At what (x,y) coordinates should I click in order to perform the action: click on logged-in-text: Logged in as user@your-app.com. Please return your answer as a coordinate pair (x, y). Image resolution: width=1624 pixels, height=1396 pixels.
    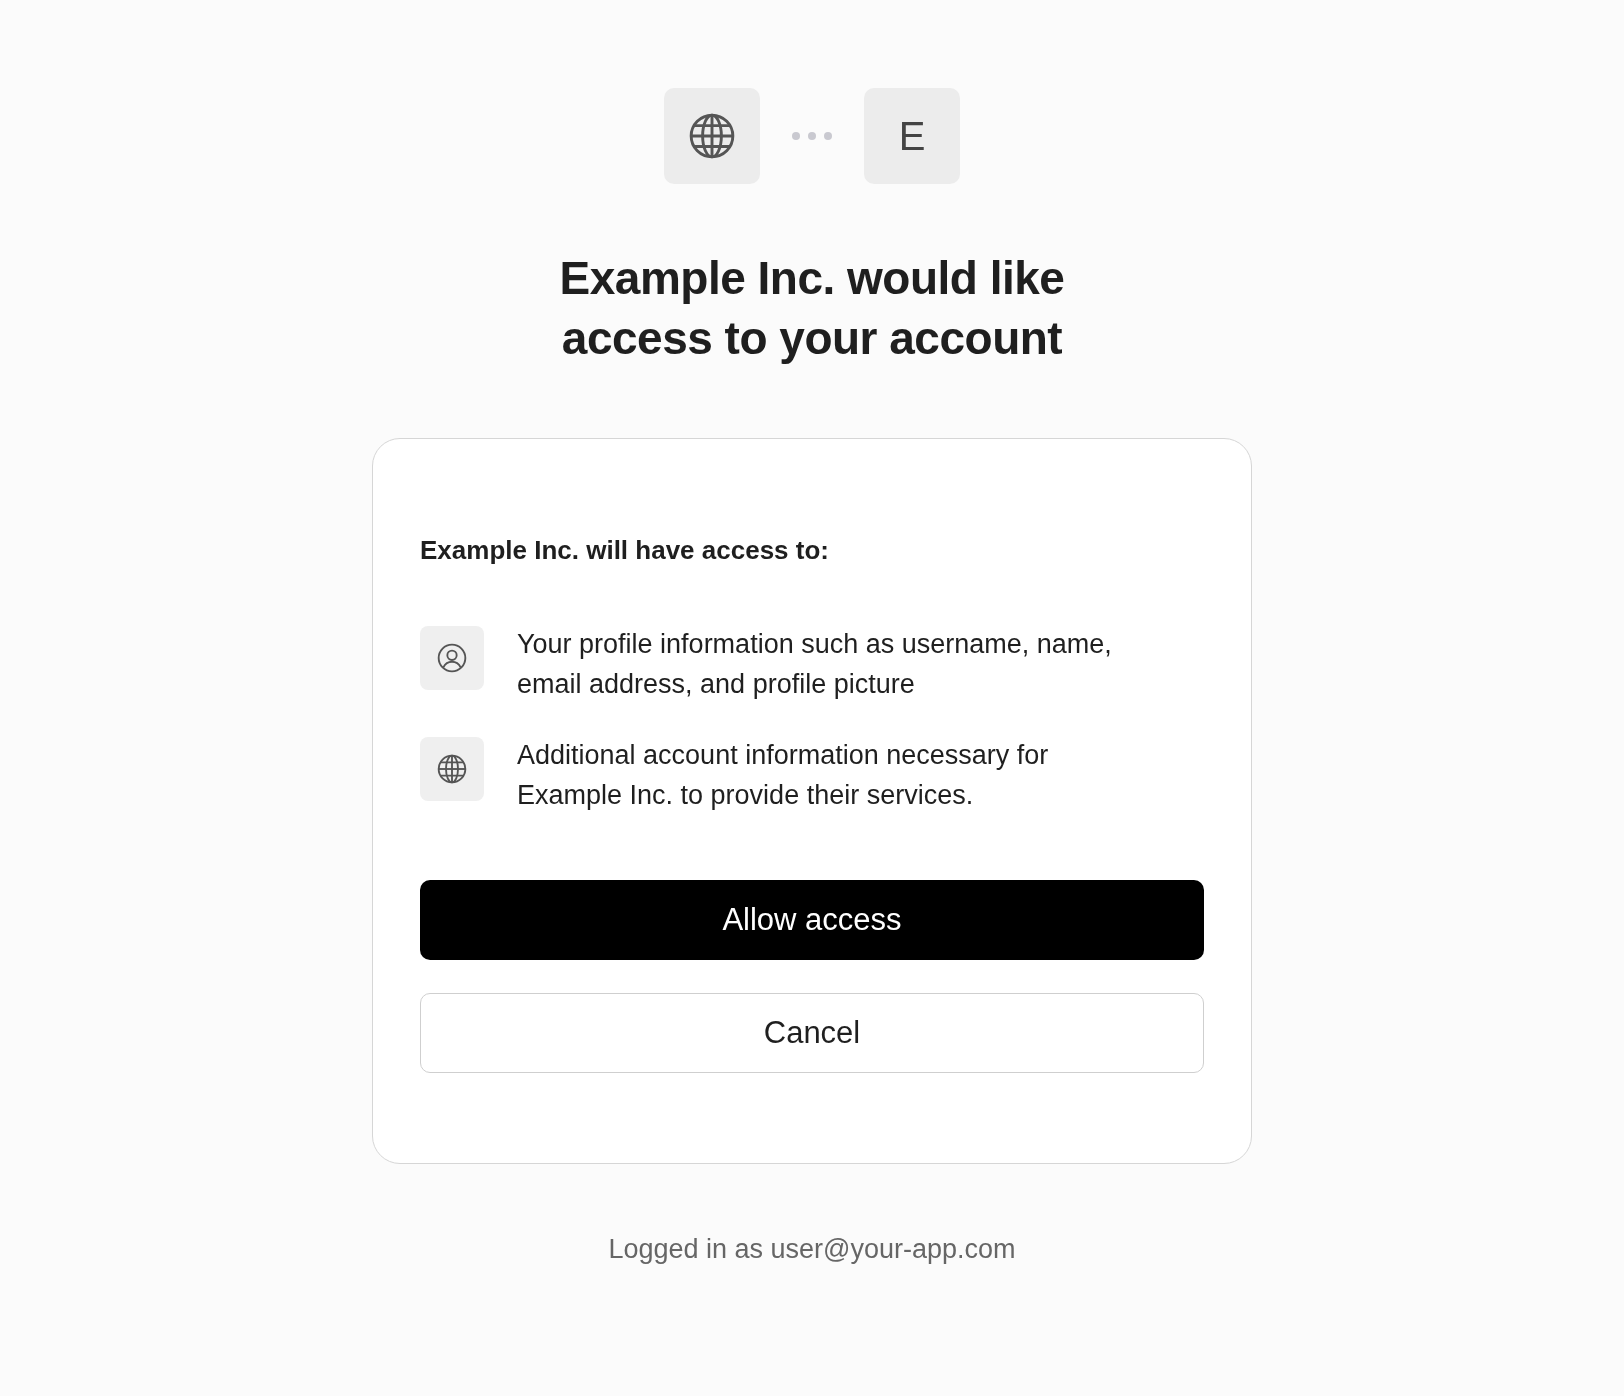
    Looking at the image, I should click on (812, 1249).